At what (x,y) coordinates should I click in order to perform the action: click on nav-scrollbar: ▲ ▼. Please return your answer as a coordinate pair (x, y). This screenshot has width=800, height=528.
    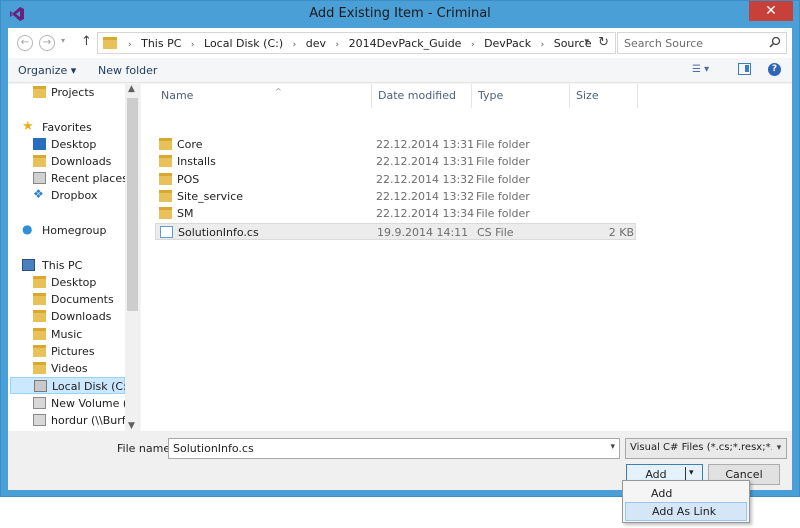
    Looking at the image, I should click on (132, 257).